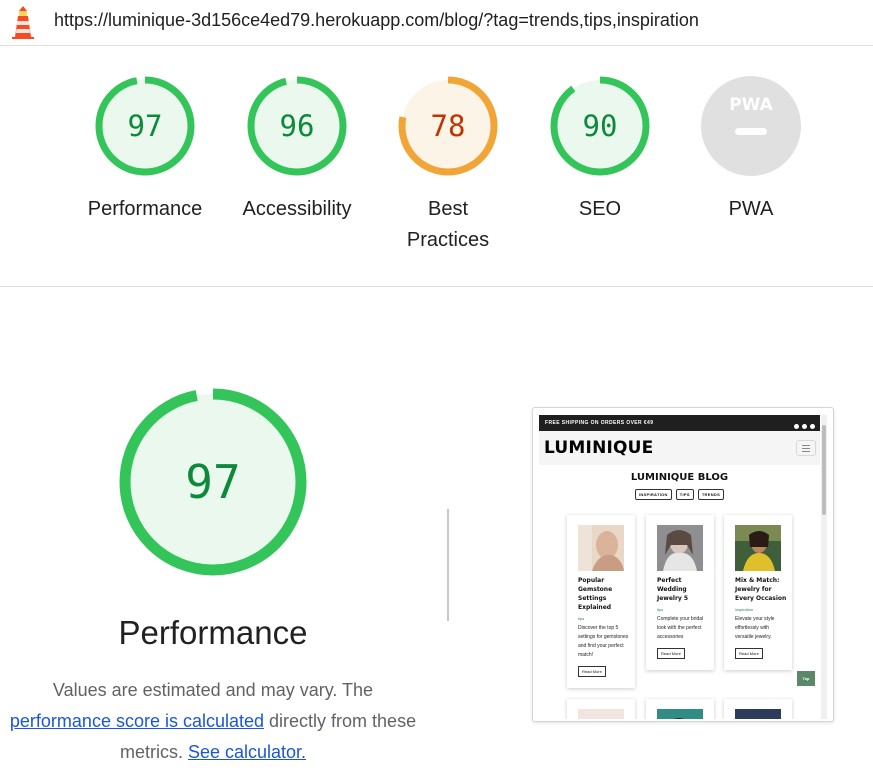  Describe the element at coordinates (448, 126) in the screenshot. I see `gauge-best-practices-score: 78` at that location.